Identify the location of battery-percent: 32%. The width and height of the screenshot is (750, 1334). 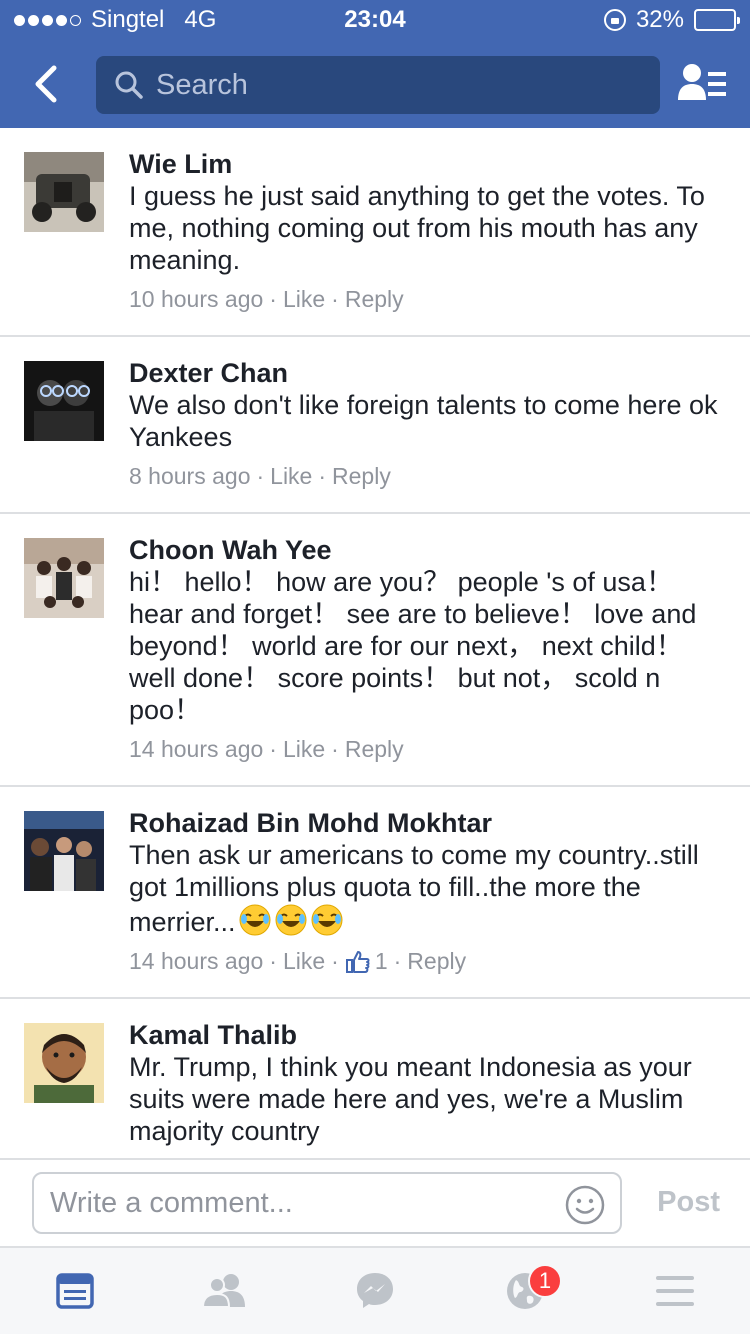
(659, 19).